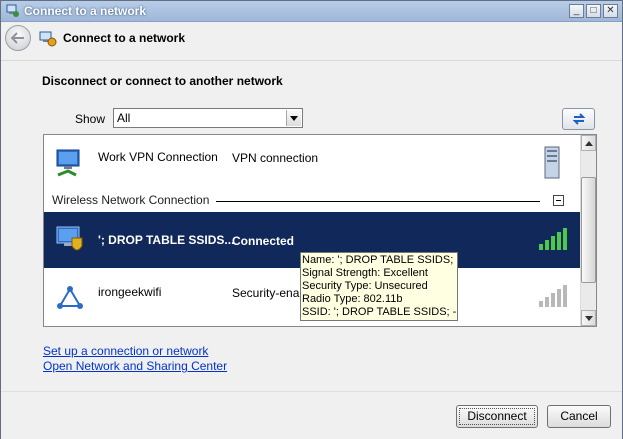 The height and width of the screenshot is (439, 623). I want to click on network-connect-icon, so click(48, 39).